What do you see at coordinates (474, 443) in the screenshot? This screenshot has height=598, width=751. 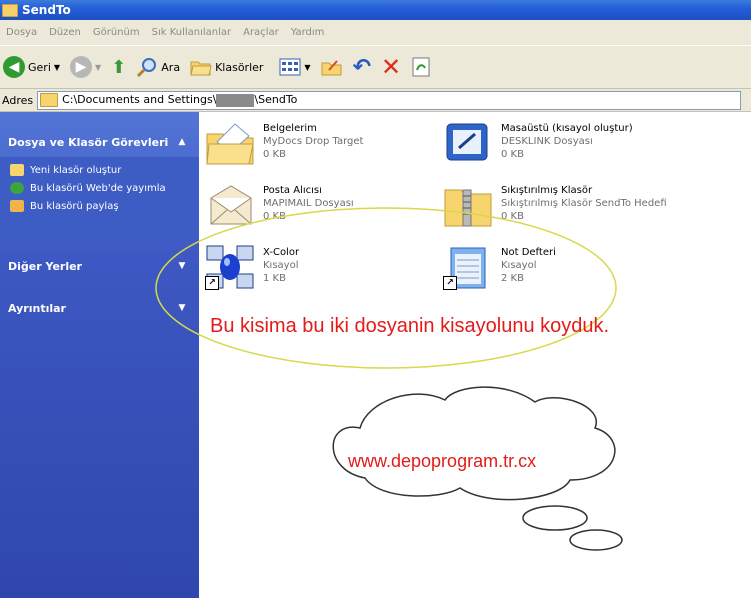 I see `thought-cloud` at bounding box center [474, 443].